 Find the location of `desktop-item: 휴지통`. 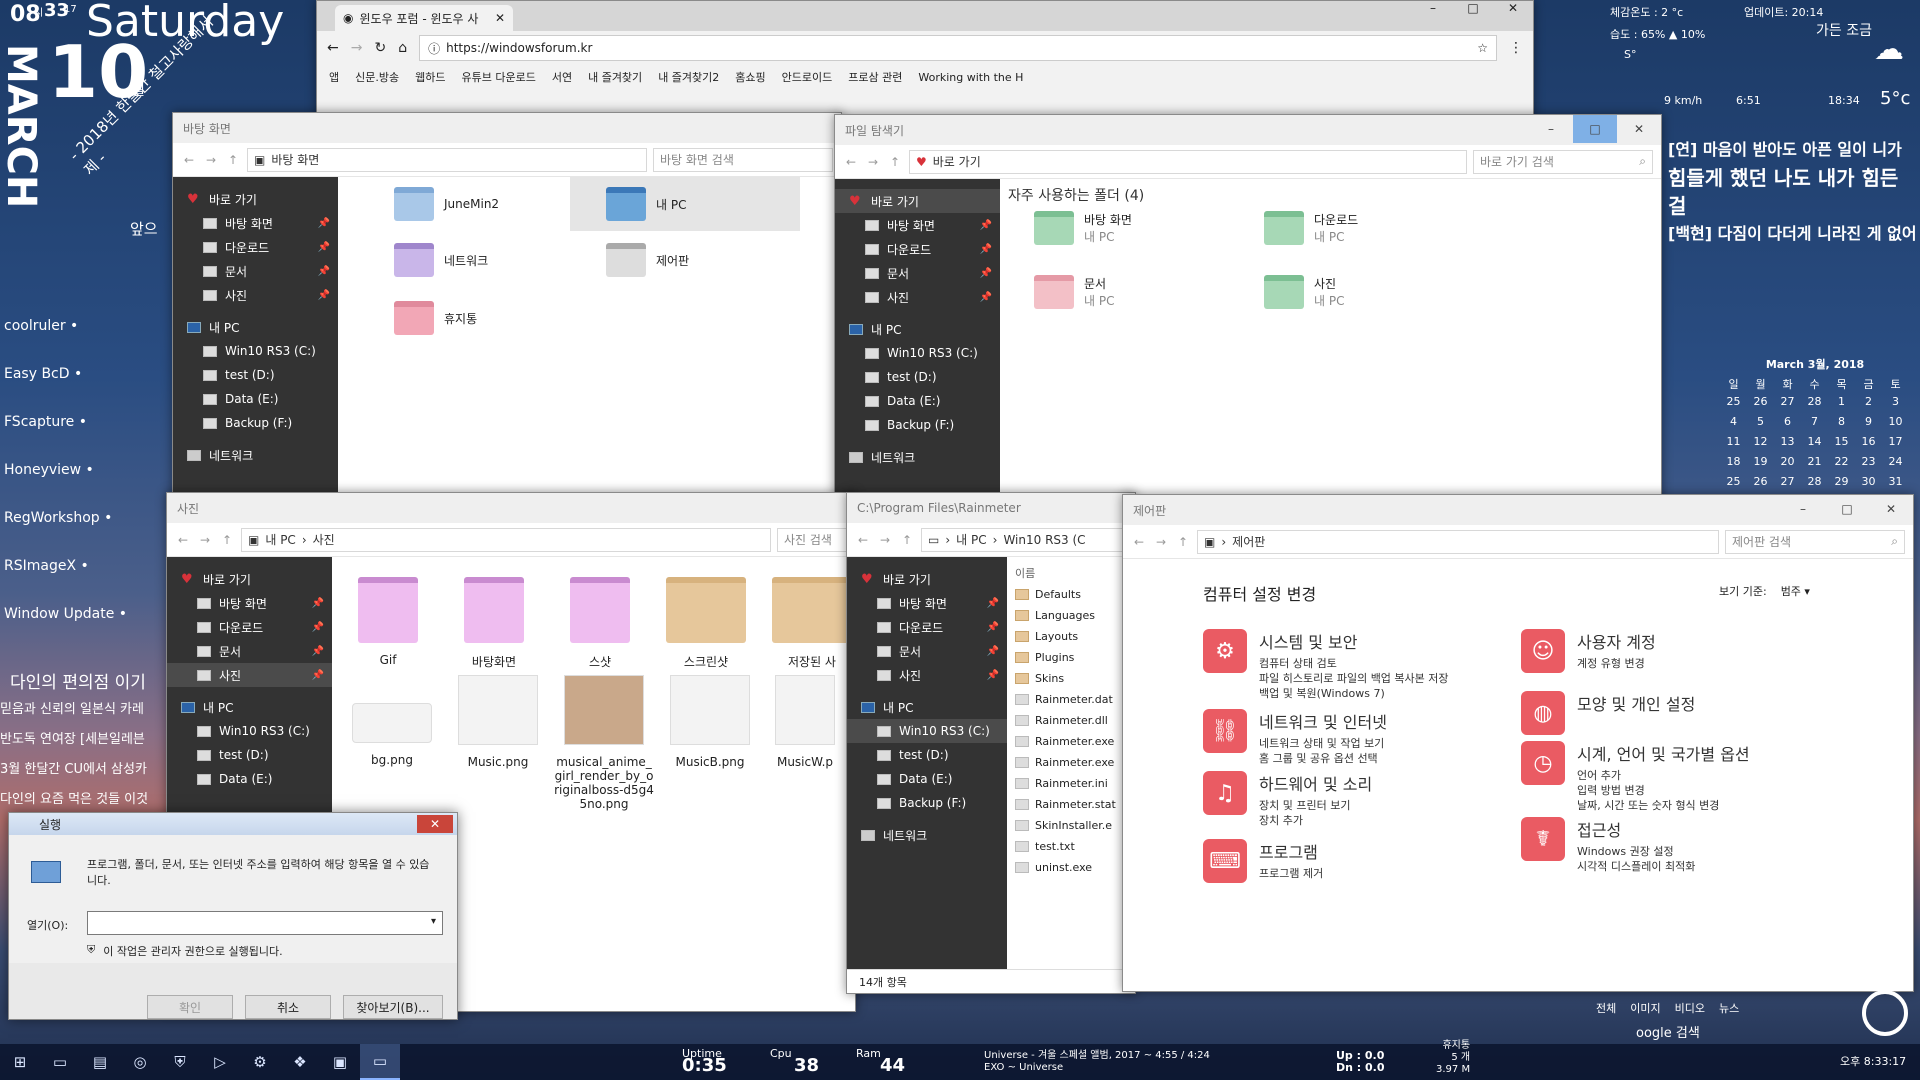

desktop-item: 휴지통 is located at coordinates (435, 318).